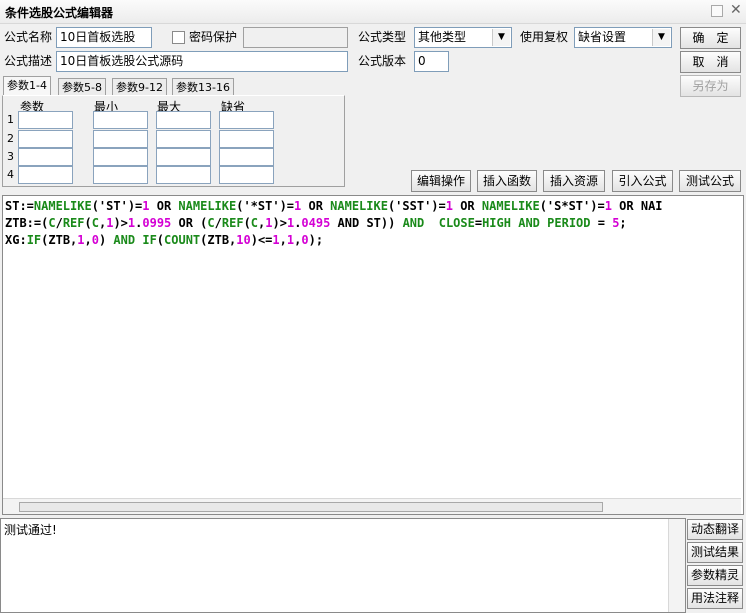 This screenshot has width=746, height=613. I want to click on maximize-icon, so click(717, 11).